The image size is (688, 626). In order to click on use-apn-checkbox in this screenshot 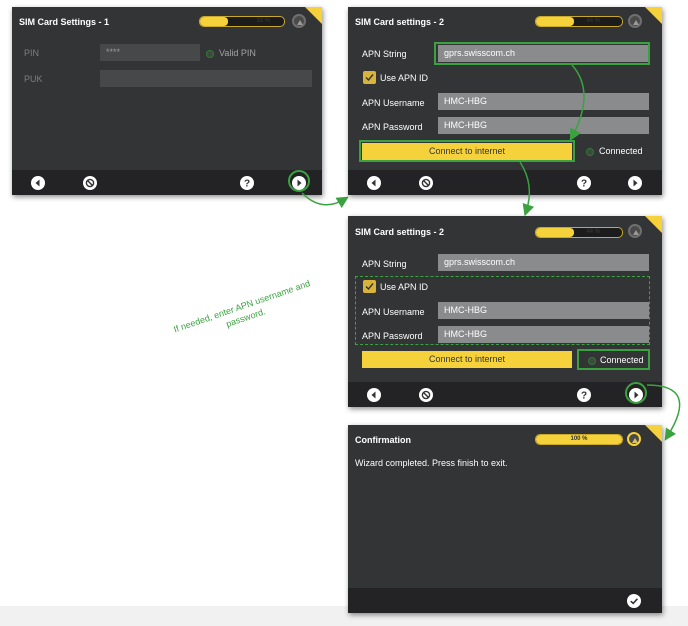, I will do `click(369, 77)`.